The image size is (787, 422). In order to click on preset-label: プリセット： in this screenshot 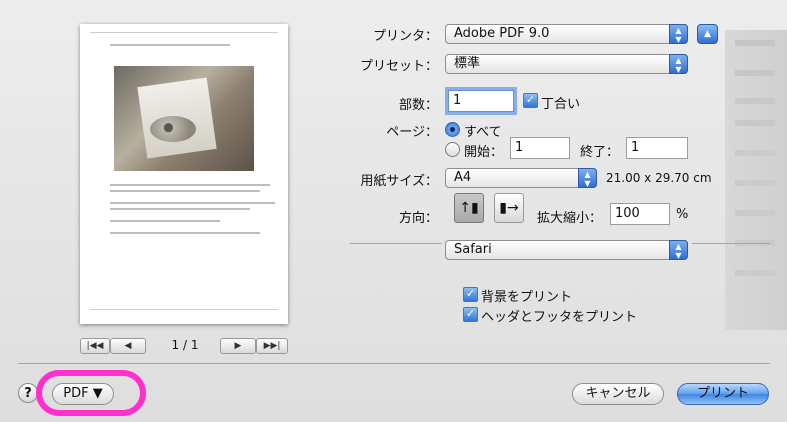, I will do `click(398, 66)`.